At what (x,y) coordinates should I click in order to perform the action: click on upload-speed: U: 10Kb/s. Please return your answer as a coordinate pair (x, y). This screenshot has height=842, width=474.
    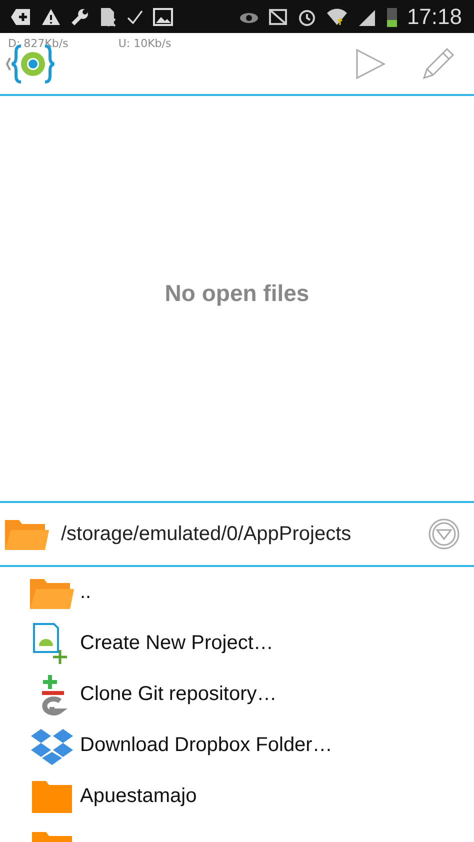
    Looking at the image, I should click on (145, 43).